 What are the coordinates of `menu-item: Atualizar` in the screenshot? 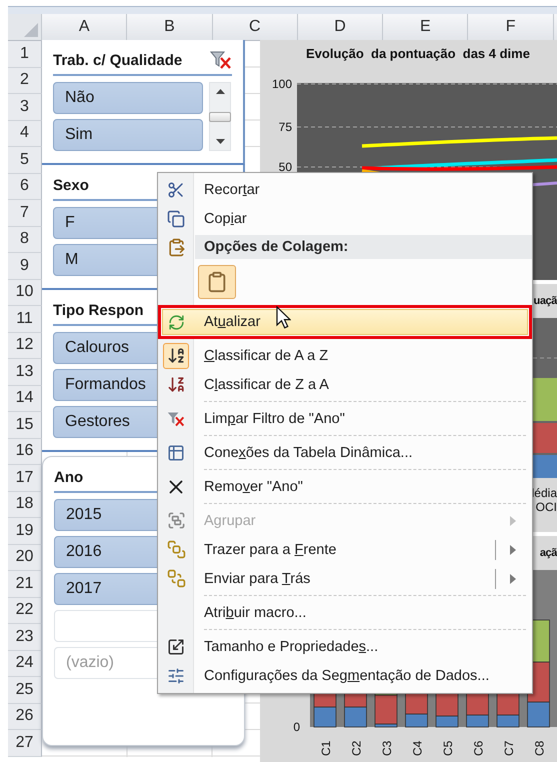 It's located at (345, 322).